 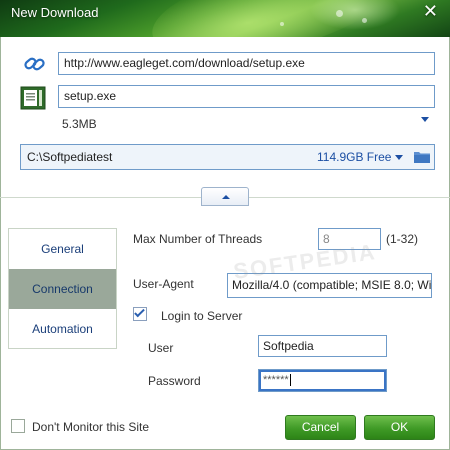 I want to click on free-space: 114.9GB Free, so click(x=354, y=157).